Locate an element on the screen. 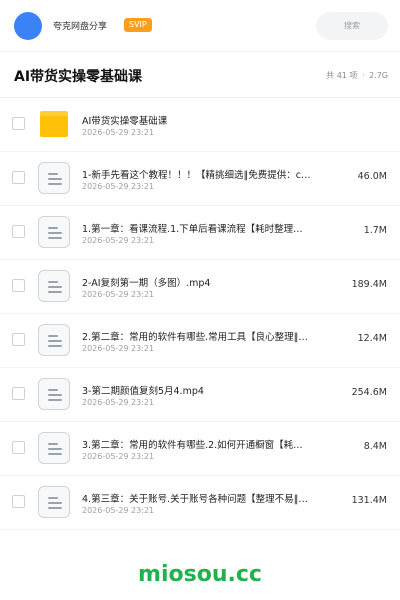 This screenshot has height=600, width=400. watermark: miosou.cc is located at coordinates (200, 574).